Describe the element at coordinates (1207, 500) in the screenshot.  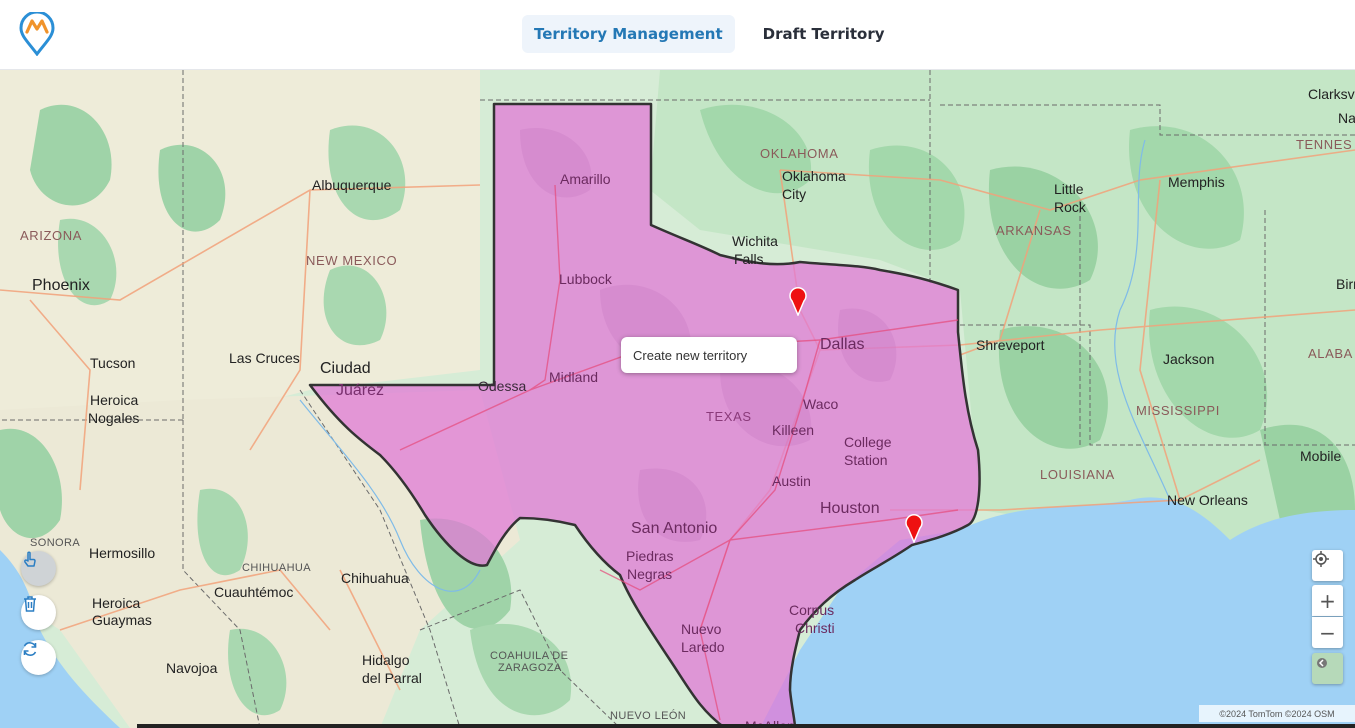
I see `city-label-new-orleans: New Orleans` at that location.